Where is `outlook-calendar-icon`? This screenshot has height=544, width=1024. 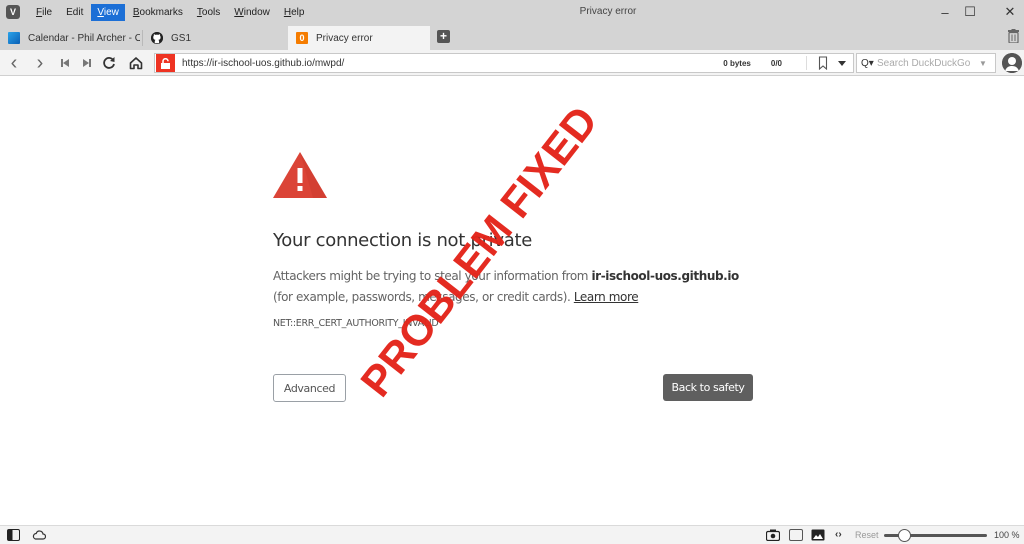
outlook-calendar-icon is located at coordinates (14, 38).